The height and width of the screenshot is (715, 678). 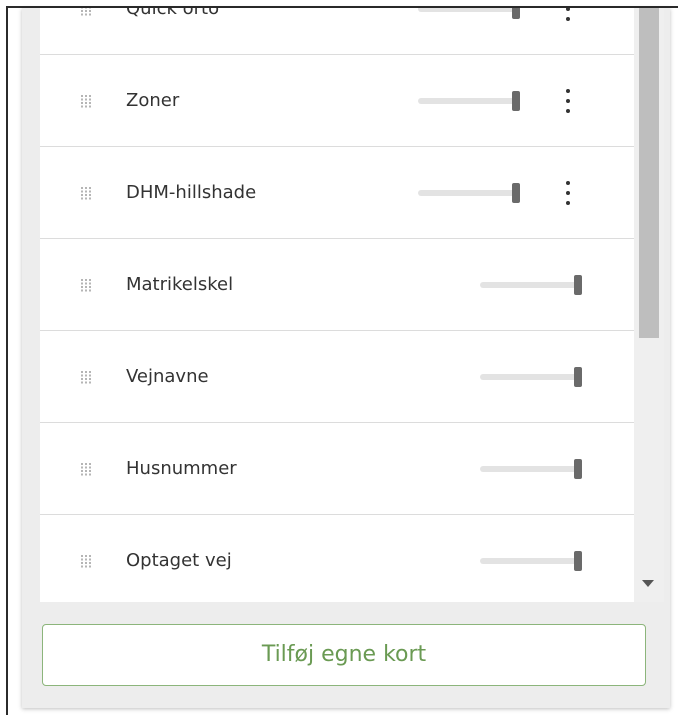 I want to click on layer-label: Quick orto, so click(x=173, y=13).